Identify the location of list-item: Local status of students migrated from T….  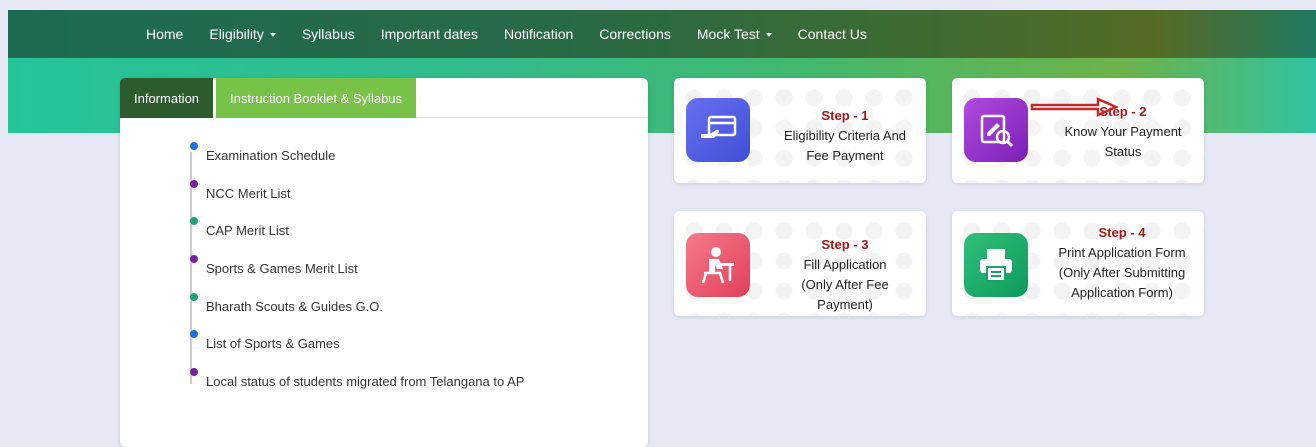
(400, 385).